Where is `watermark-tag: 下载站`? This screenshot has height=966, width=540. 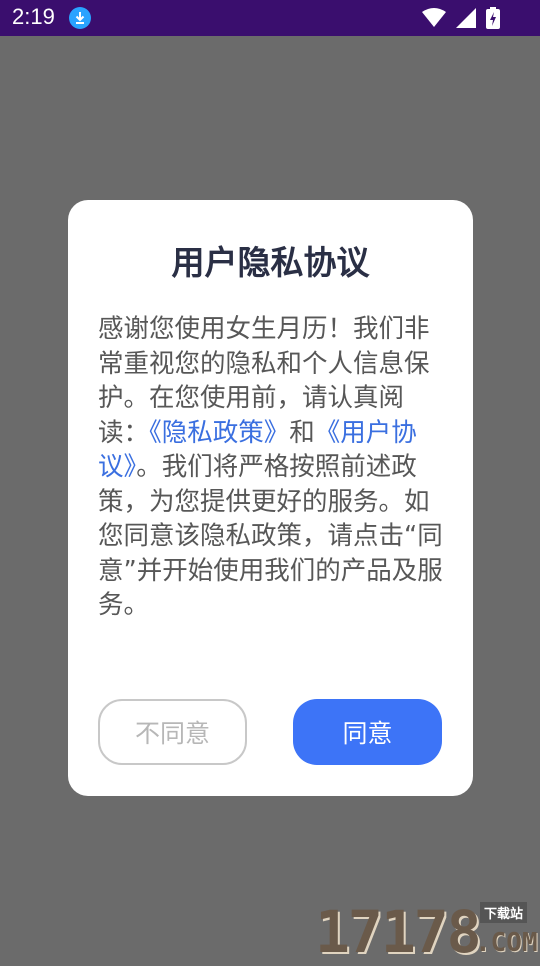
watermark-tag: 下载站 is located at coordinates (504, 912).